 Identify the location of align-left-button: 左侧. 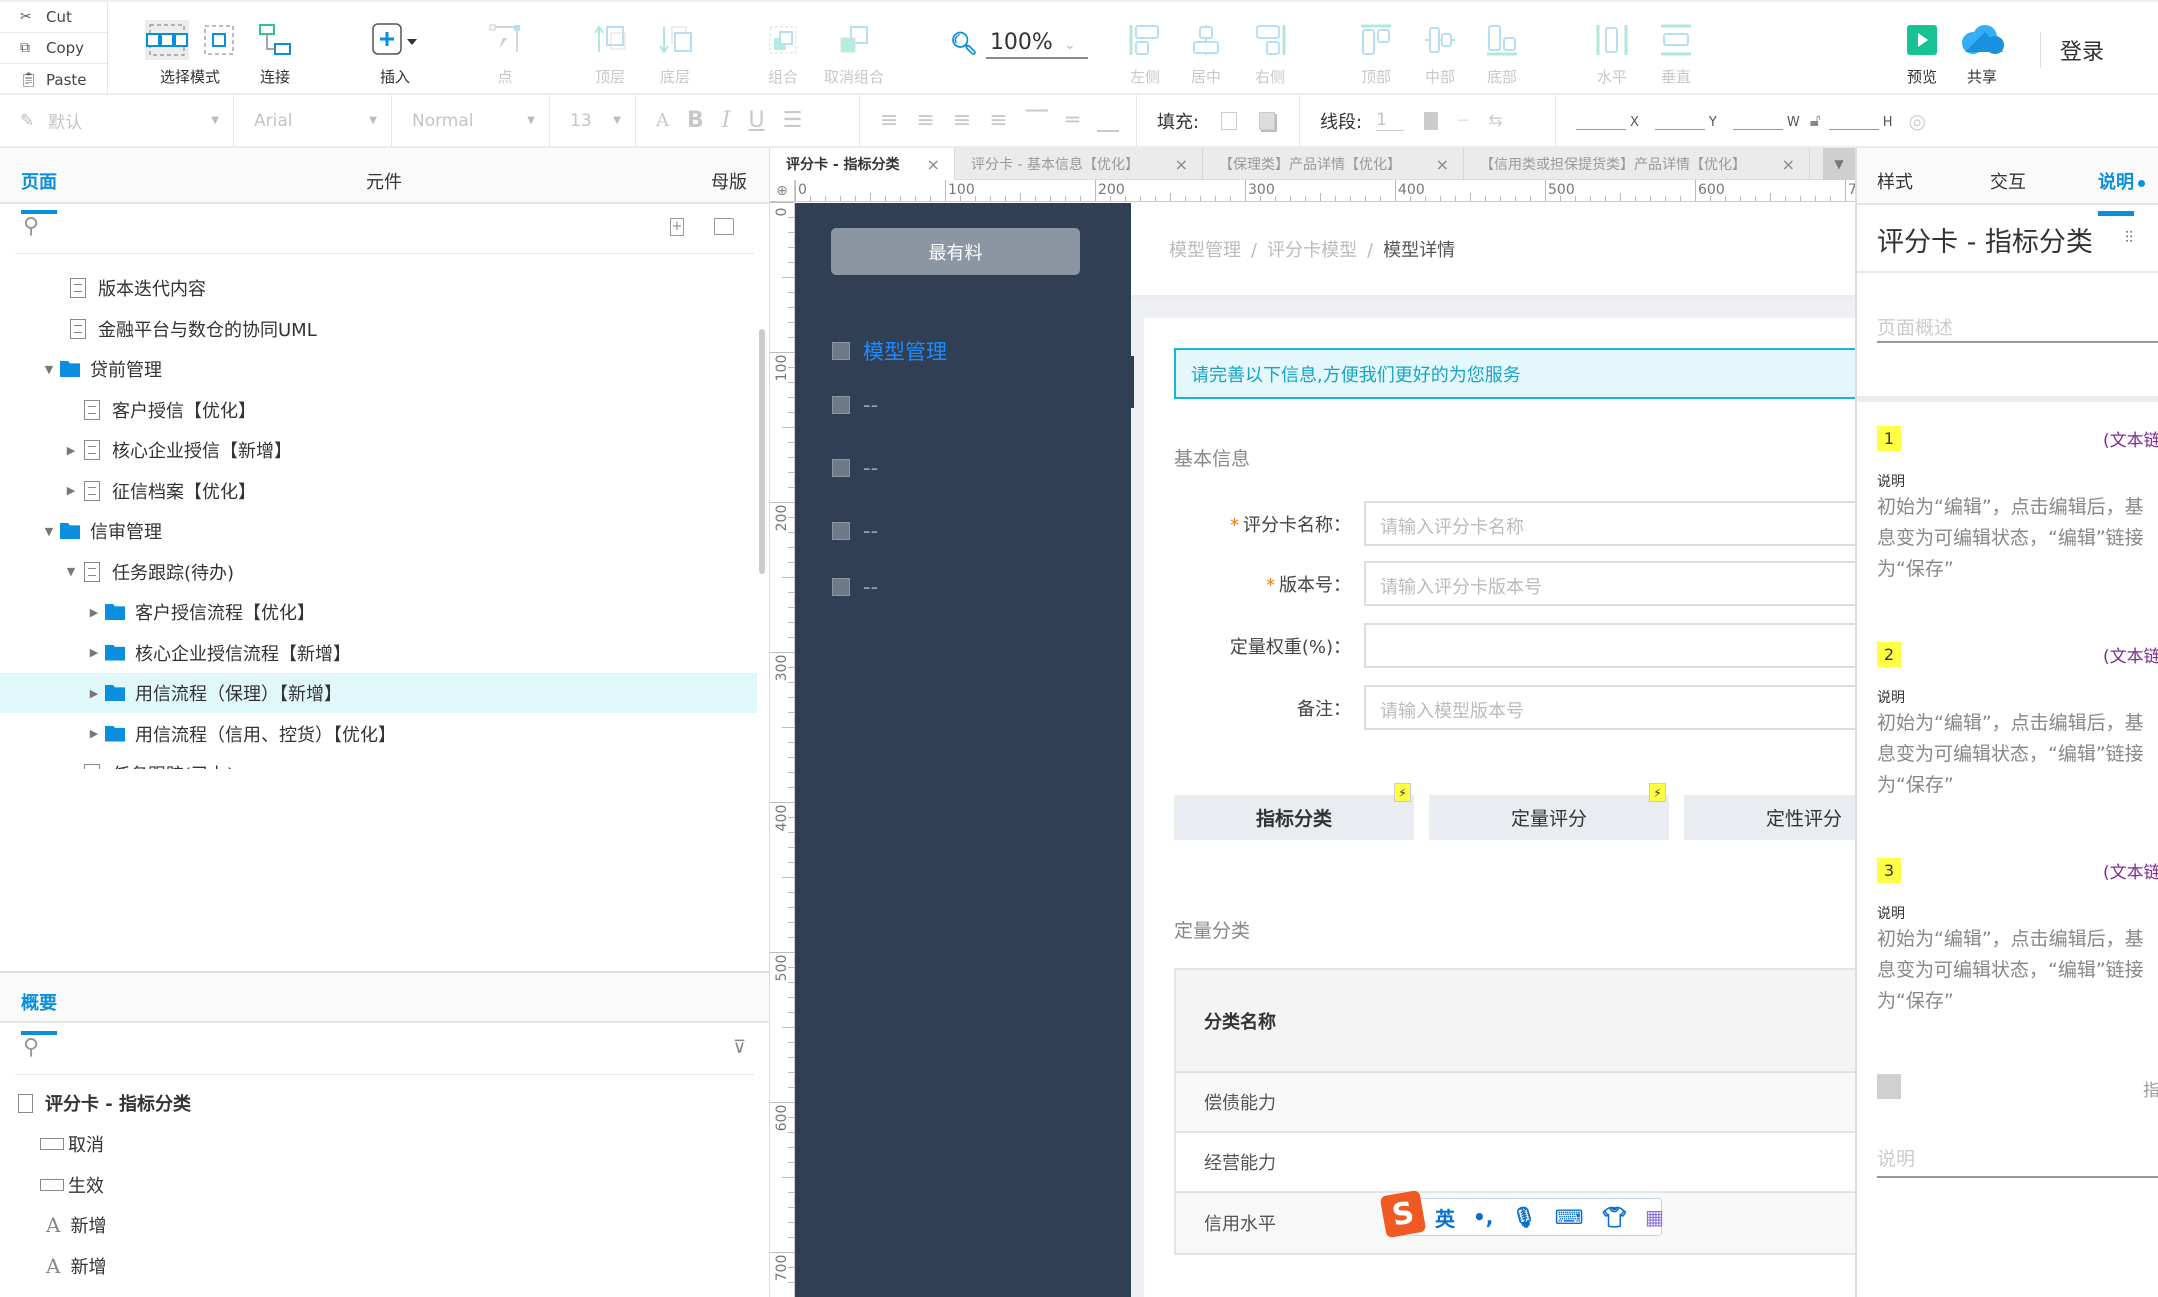
(1145, 48).